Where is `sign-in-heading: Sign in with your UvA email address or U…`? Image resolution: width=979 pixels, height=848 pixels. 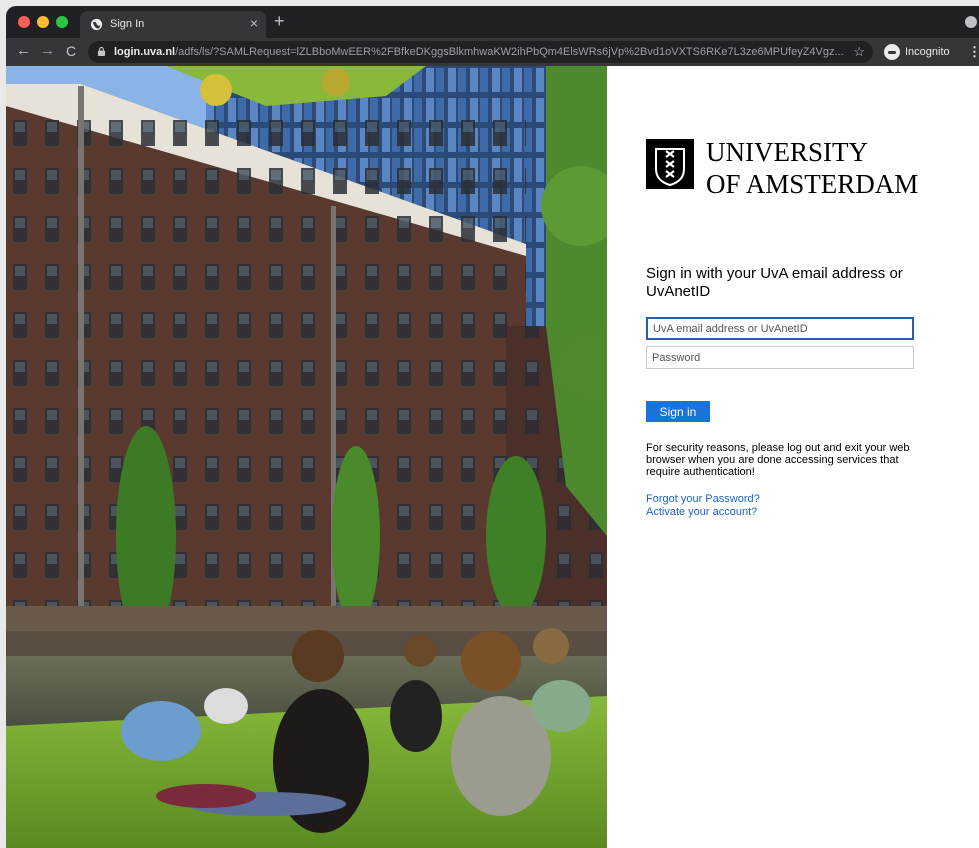 sign-in-heading: Sign in with your UvA email address or U… is located at coordinates (774, 282).